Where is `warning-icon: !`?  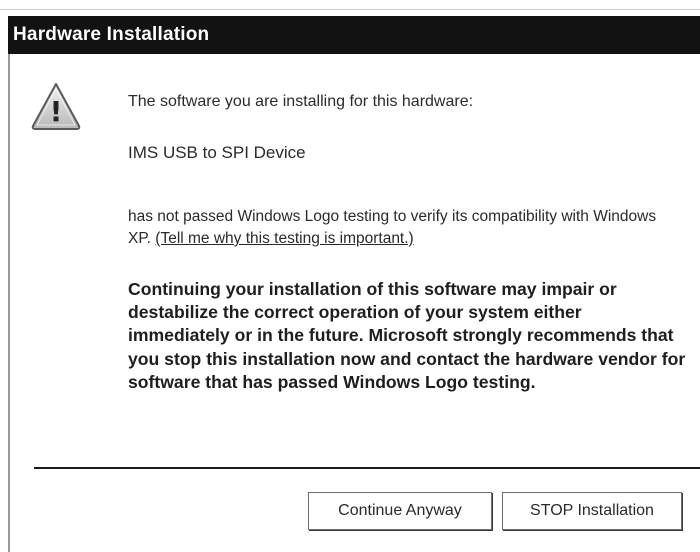
warning-icon: ! is located at coordinates (56, 106).